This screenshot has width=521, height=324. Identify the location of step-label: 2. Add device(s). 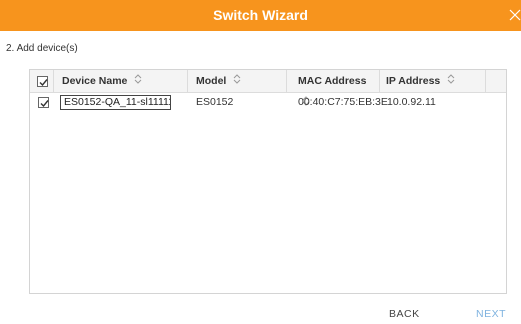
(42, 48).